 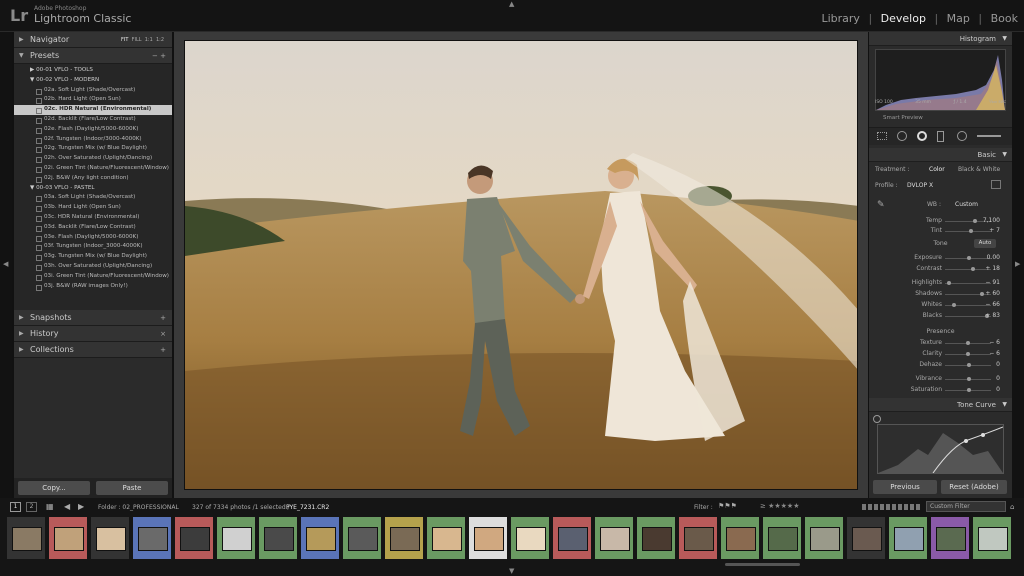 What do you see at coordinates (903, 18) in the screenshot?
I see `module-develop: Develop` at bounding box center [903, 18].